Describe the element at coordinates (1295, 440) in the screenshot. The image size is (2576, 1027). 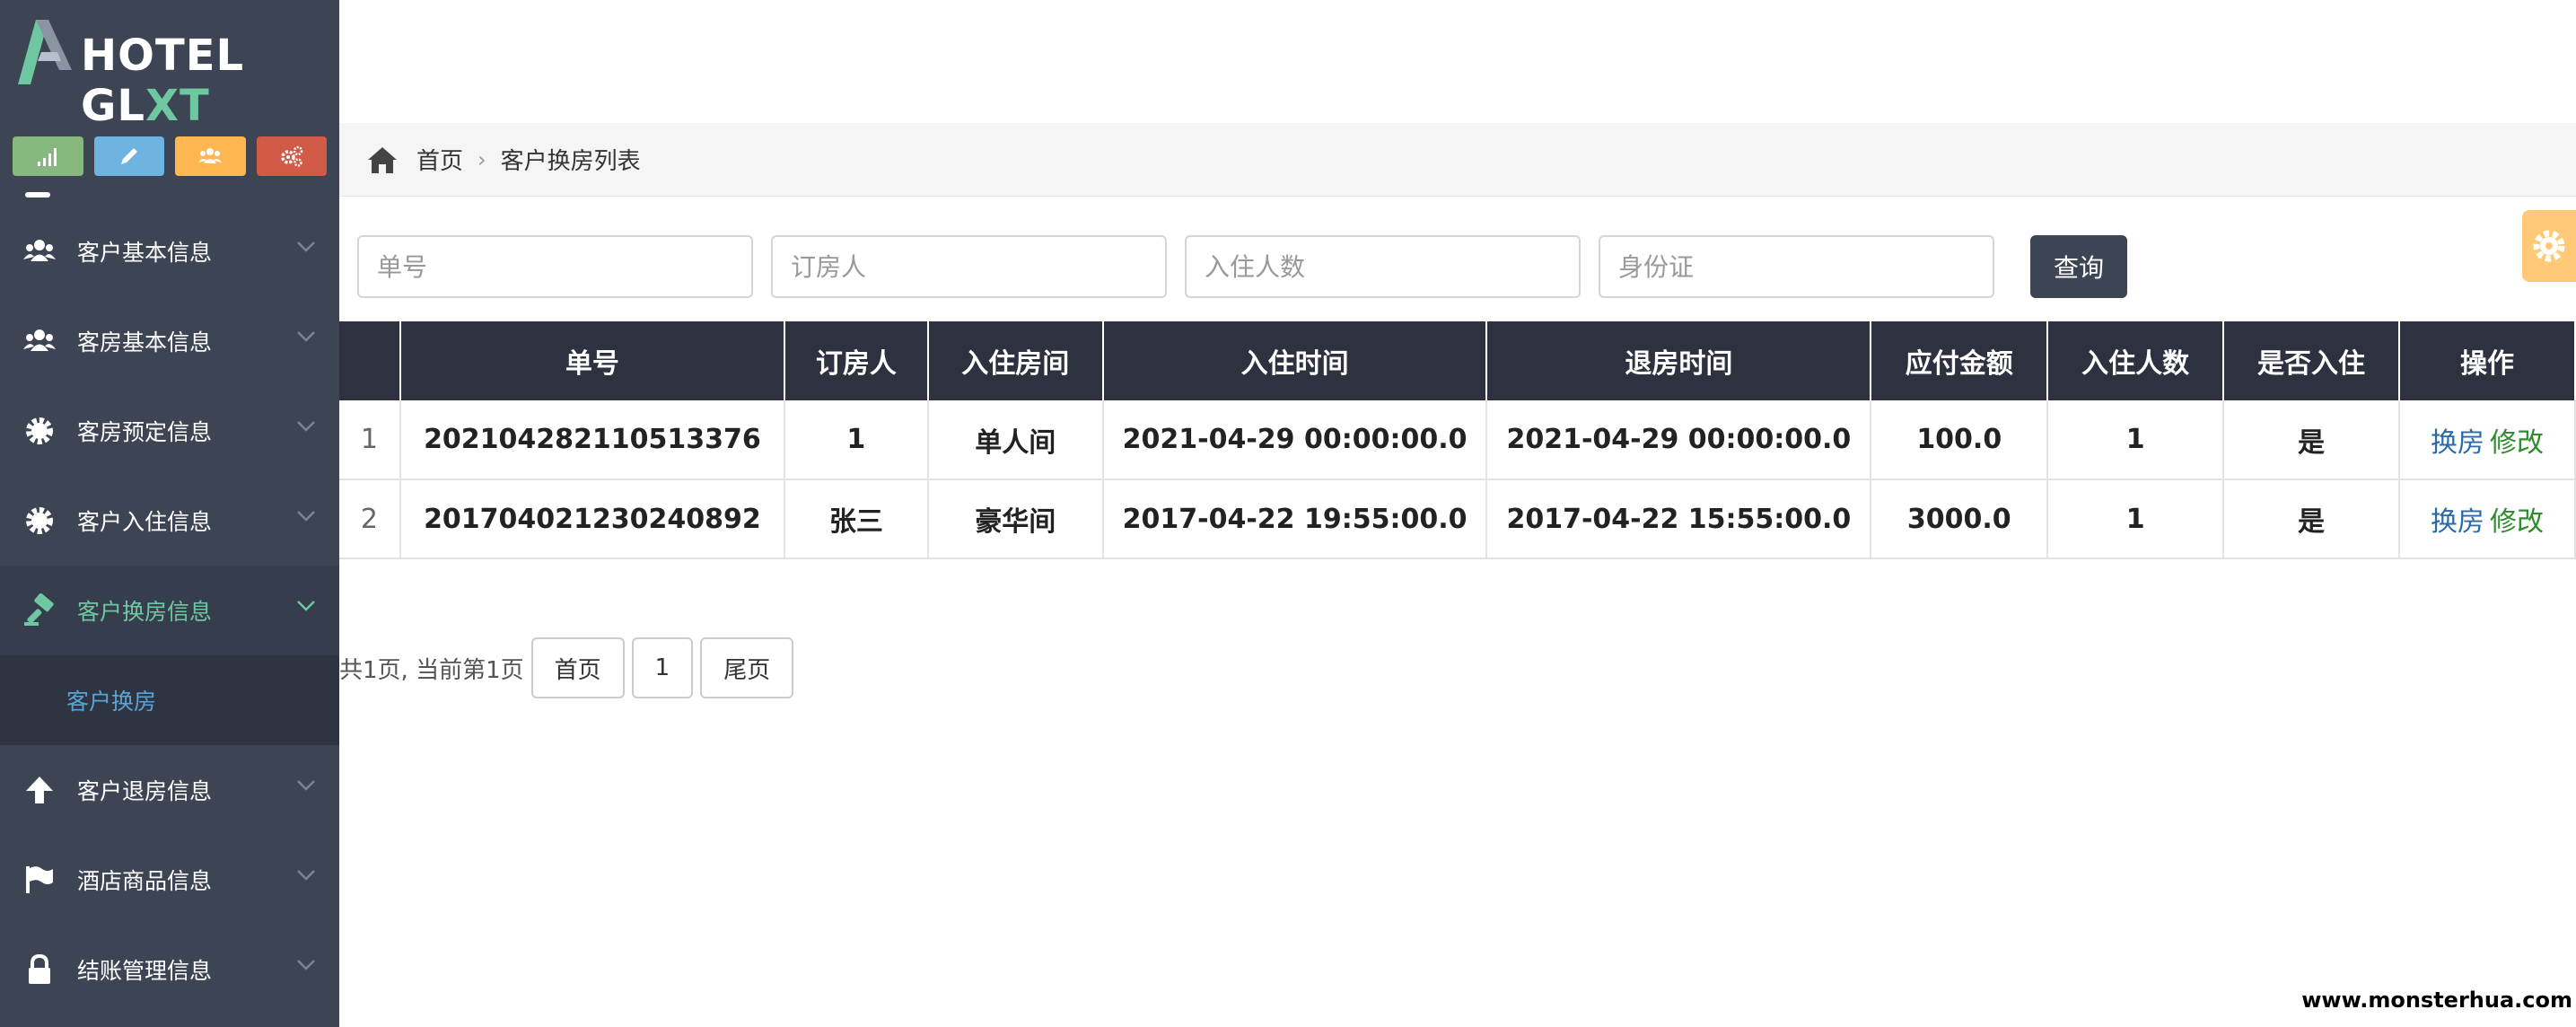
I see `checkin-time-cell: 2021-04-29 00:00:00.0` at that location.